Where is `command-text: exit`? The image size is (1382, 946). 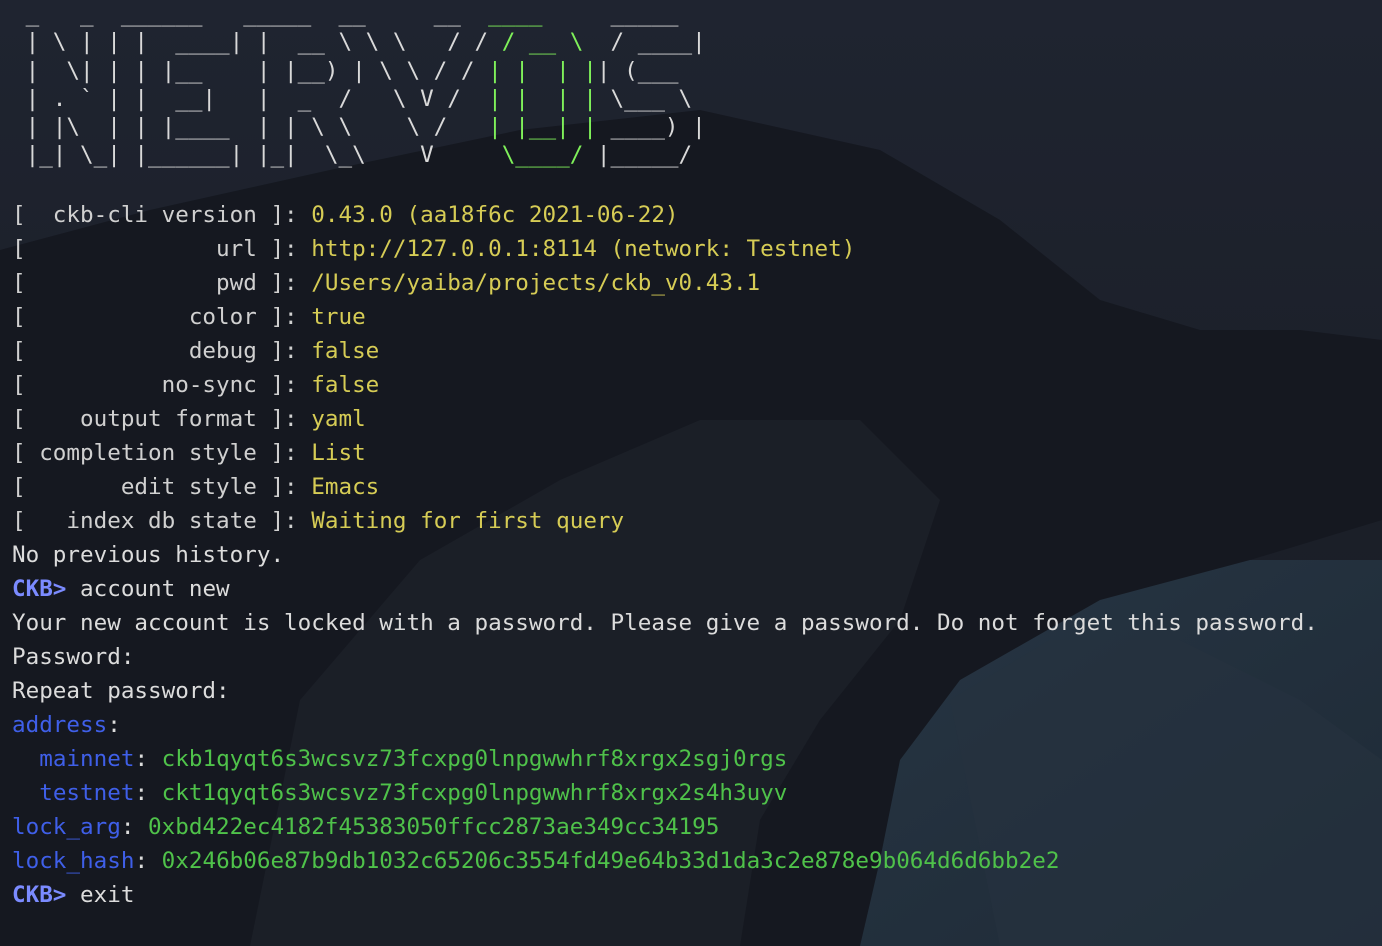
command-text: exit is located at coordinates (100, 894).